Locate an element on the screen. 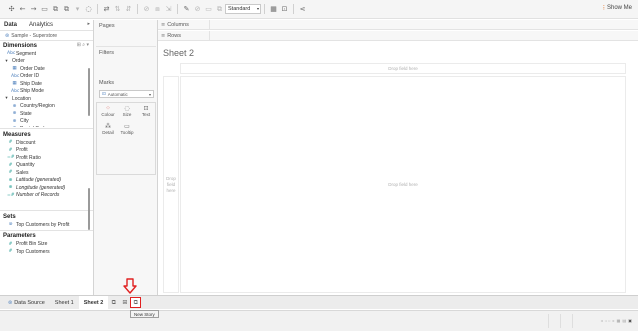 This screenshot has width=638, height=331. field-label: Discount is located at coordinates (26, 142).